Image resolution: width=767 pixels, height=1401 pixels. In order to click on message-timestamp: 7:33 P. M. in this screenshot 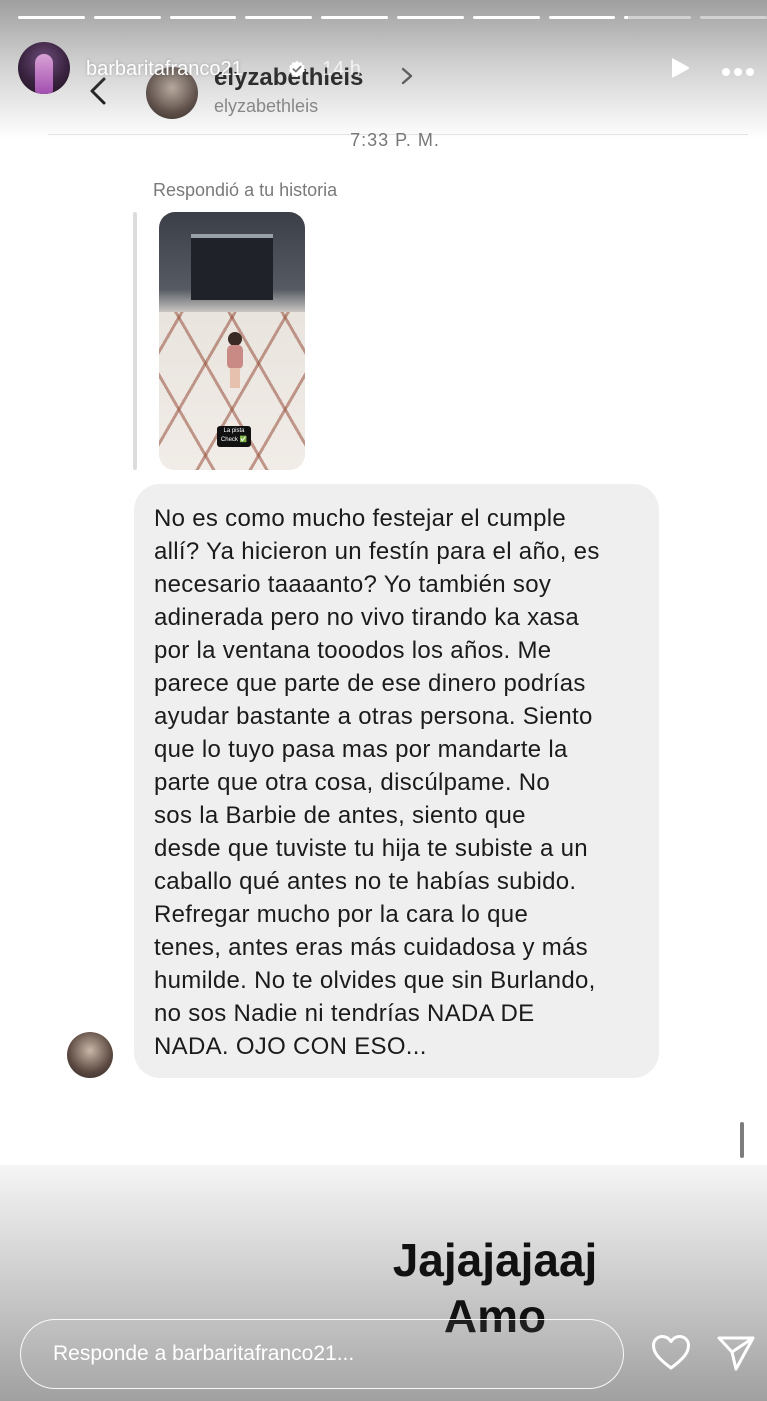, I will do `click(395, 140)`.